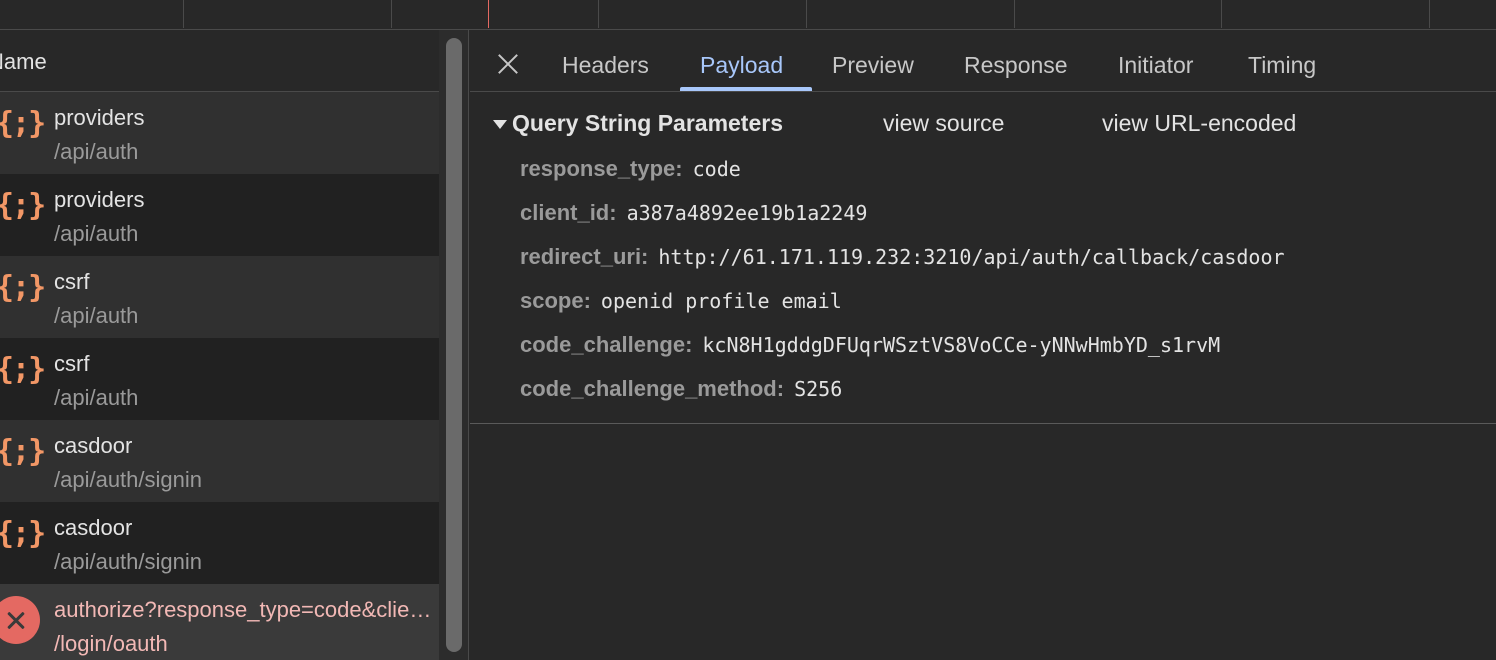  What do you see at coordinates (23, 61) in the screenshot?
I see `name-column-label: Name` at bounding box center [23, 61].